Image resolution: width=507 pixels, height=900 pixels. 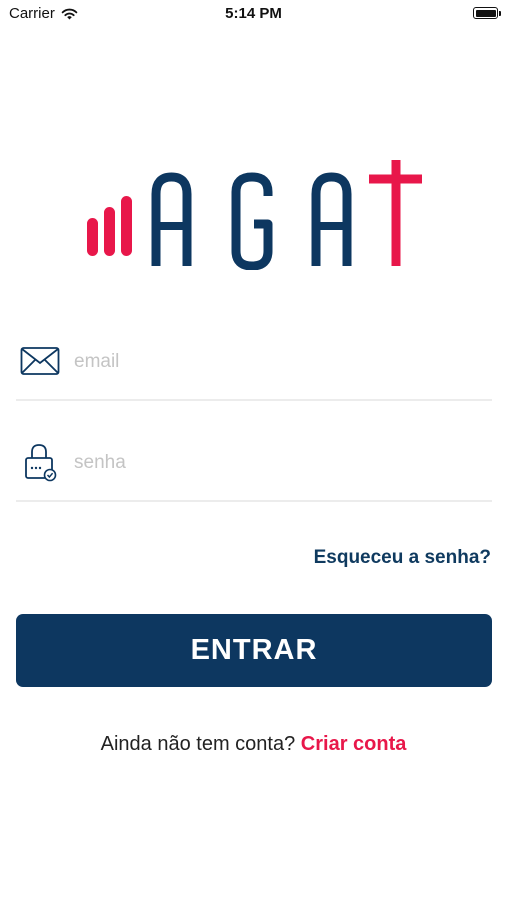 What do you see at coordinates (254, 650) in the screenshot?
I see `login-button: ENTRAR` at bounding box center [254, 650].